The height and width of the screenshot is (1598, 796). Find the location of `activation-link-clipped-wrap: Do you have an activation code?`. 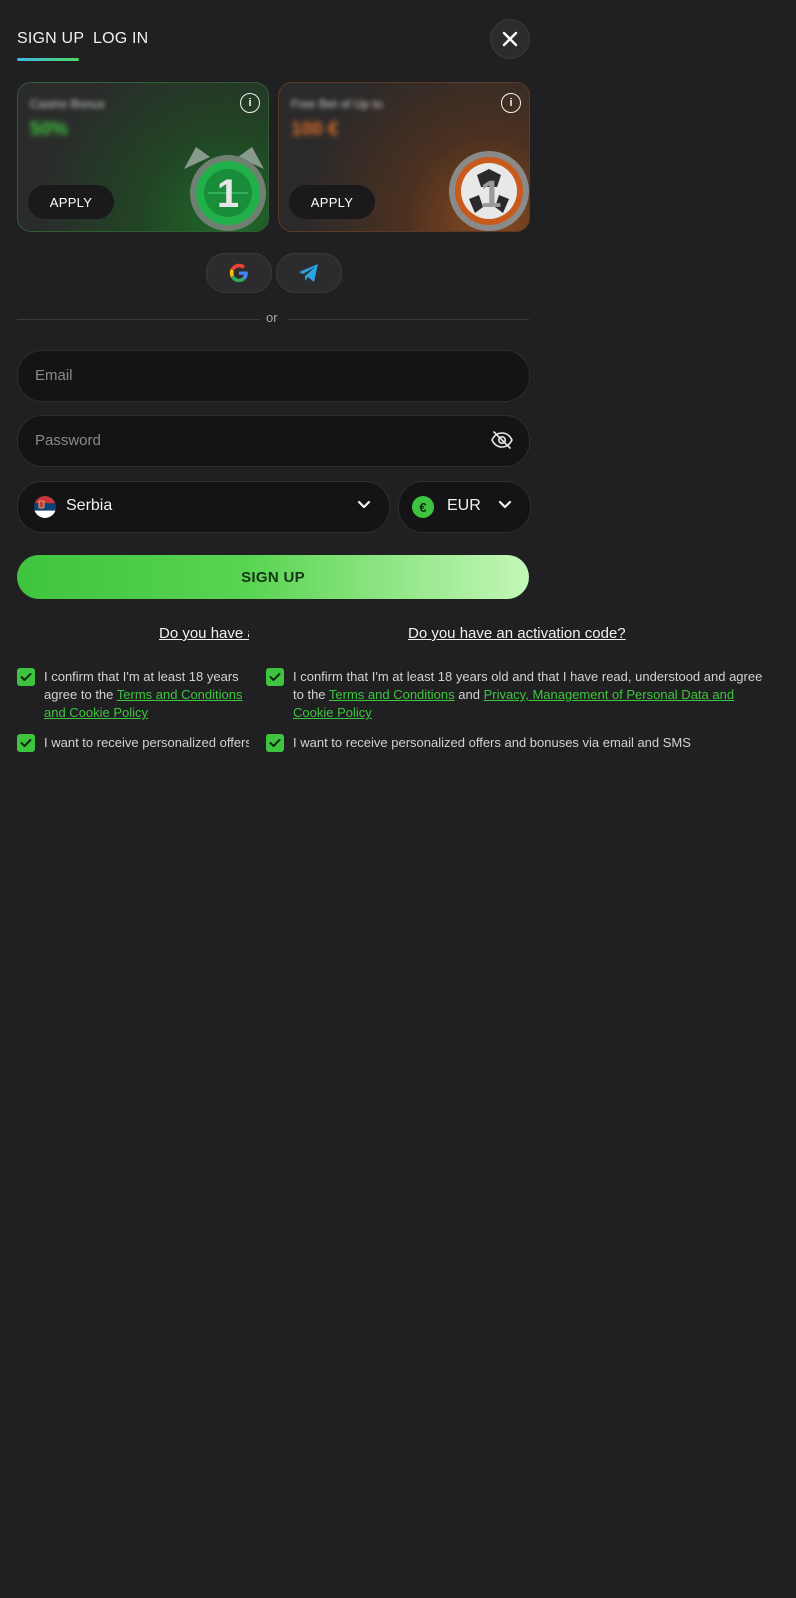

activation-link-clipped-wrap: Do you have an activation code? is located at coordinates (204, 636).